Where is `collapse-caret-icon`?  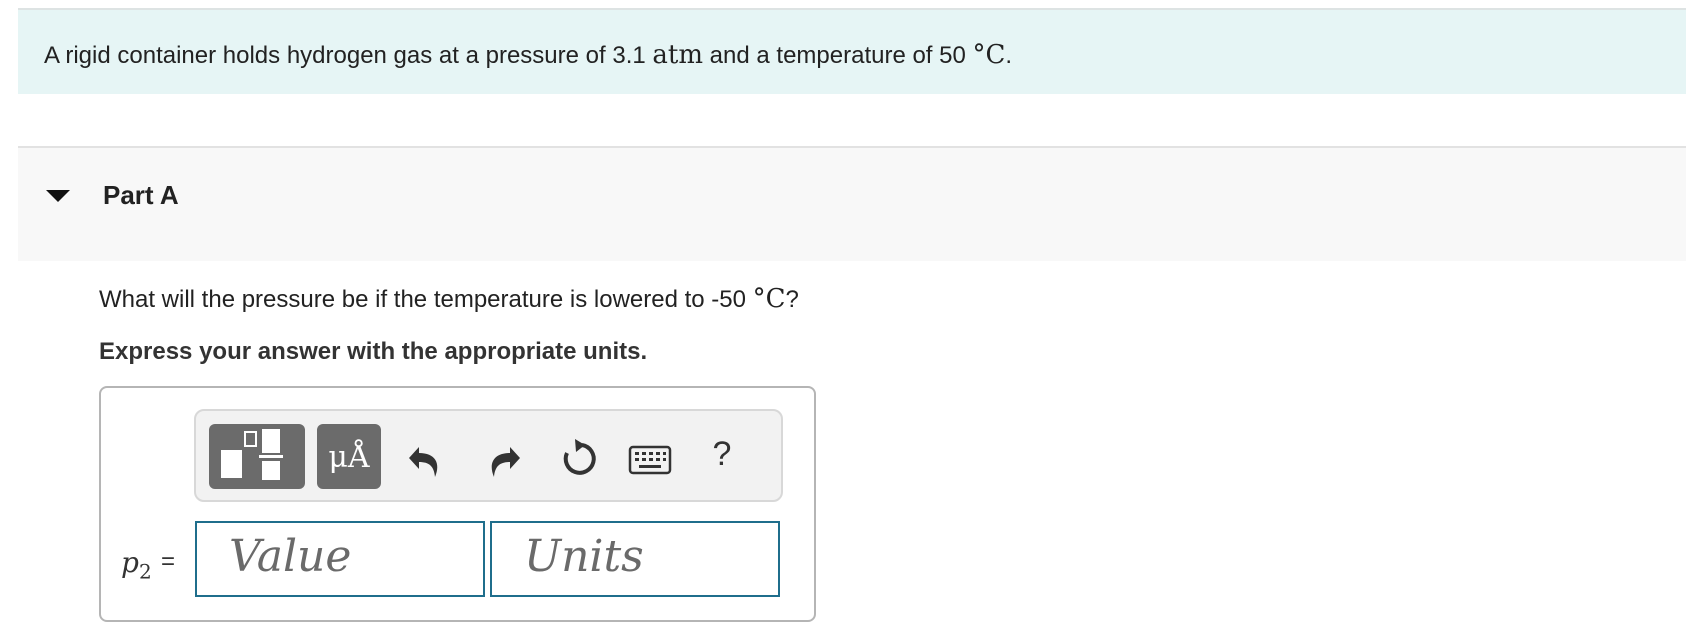
collapse-caret-icon is located at coordinates (58, 196).